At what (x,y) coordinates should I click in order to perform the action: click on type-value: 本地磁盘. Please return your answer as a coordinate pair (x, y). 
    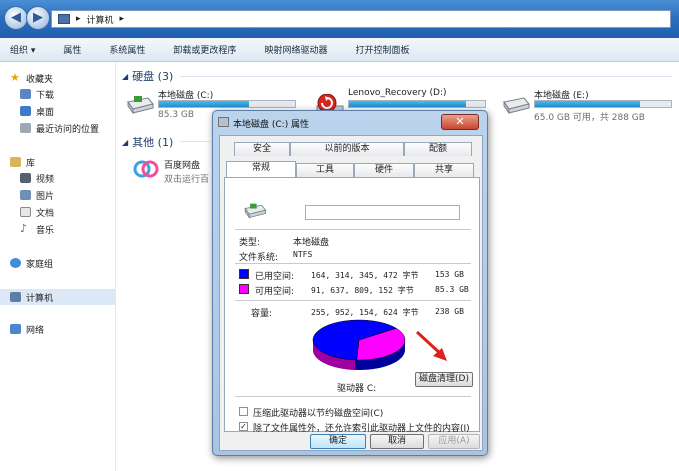
    Looking at the image, I should click on (311, 243).